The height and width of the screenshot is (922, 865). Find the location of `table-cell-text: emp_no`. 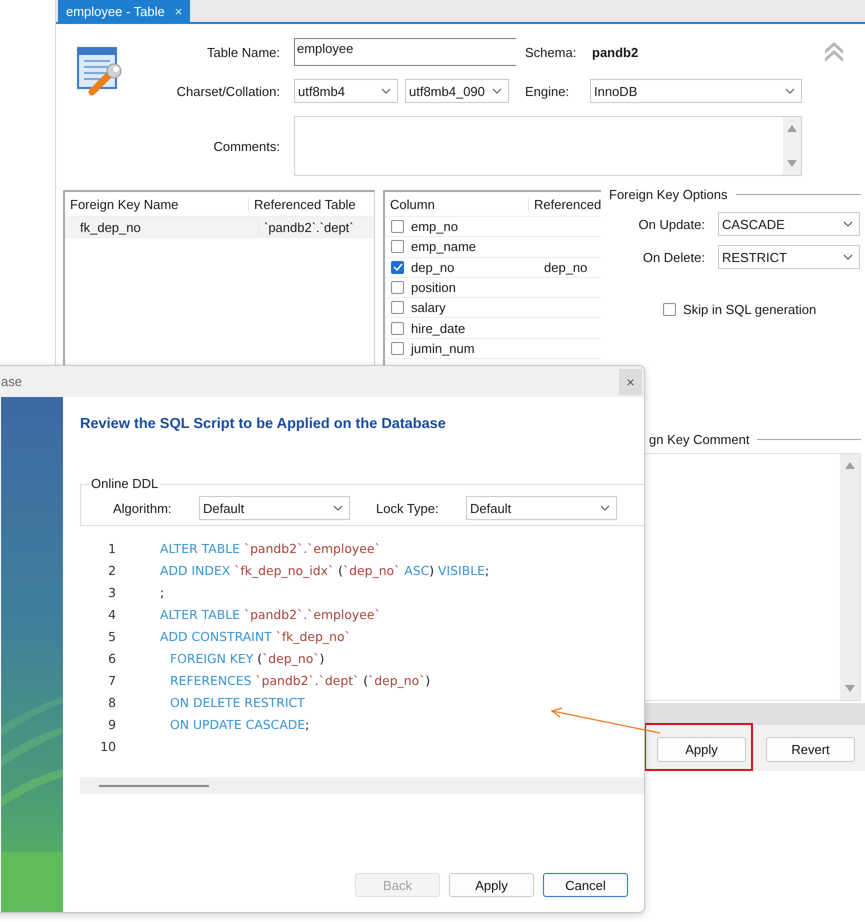

table-cell-text: emp_no is located at coordinates (434, 226).